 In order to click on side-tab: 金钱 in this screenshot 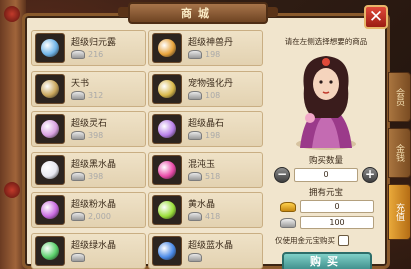, I will do `click(399, 153)`.